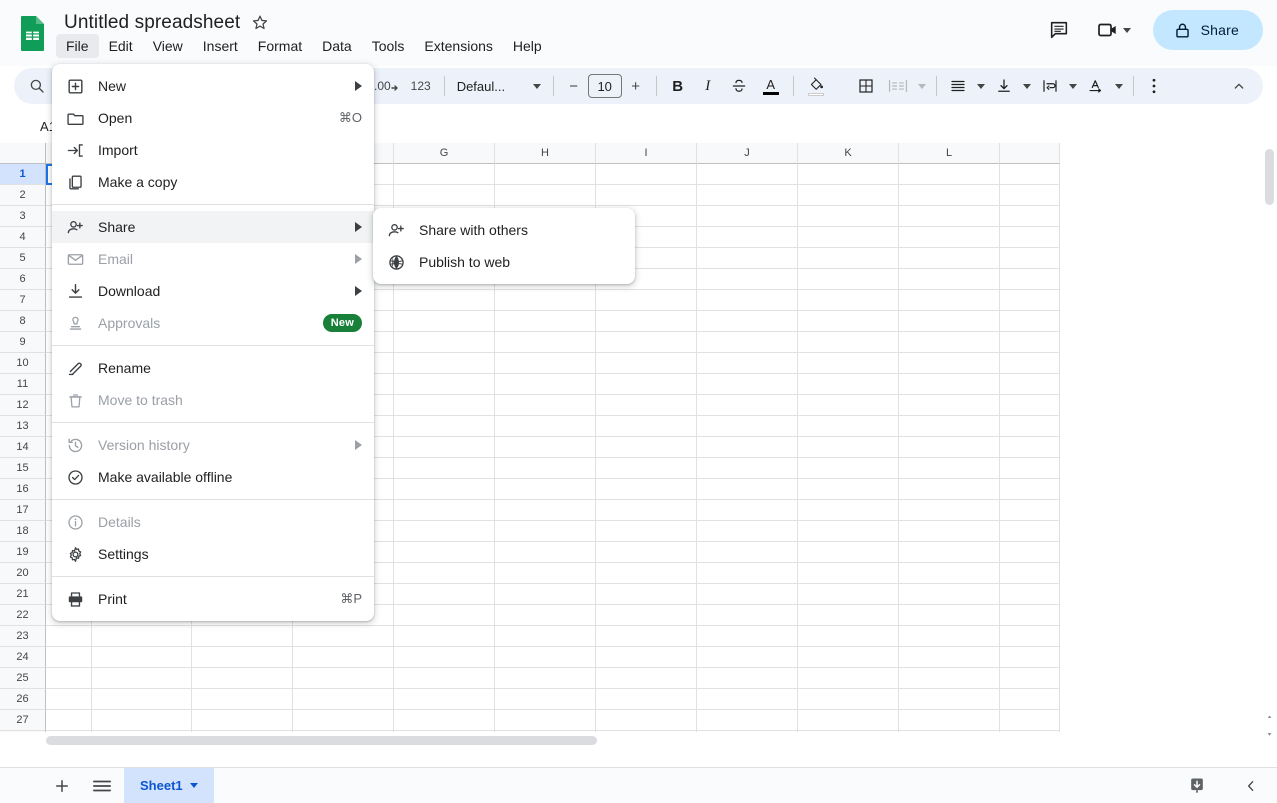 The width and height of the screenshot is (1277, 803). Describe the element at coordinates (771, 86) in the screenshot. I see `text-color-button: A` at that location.